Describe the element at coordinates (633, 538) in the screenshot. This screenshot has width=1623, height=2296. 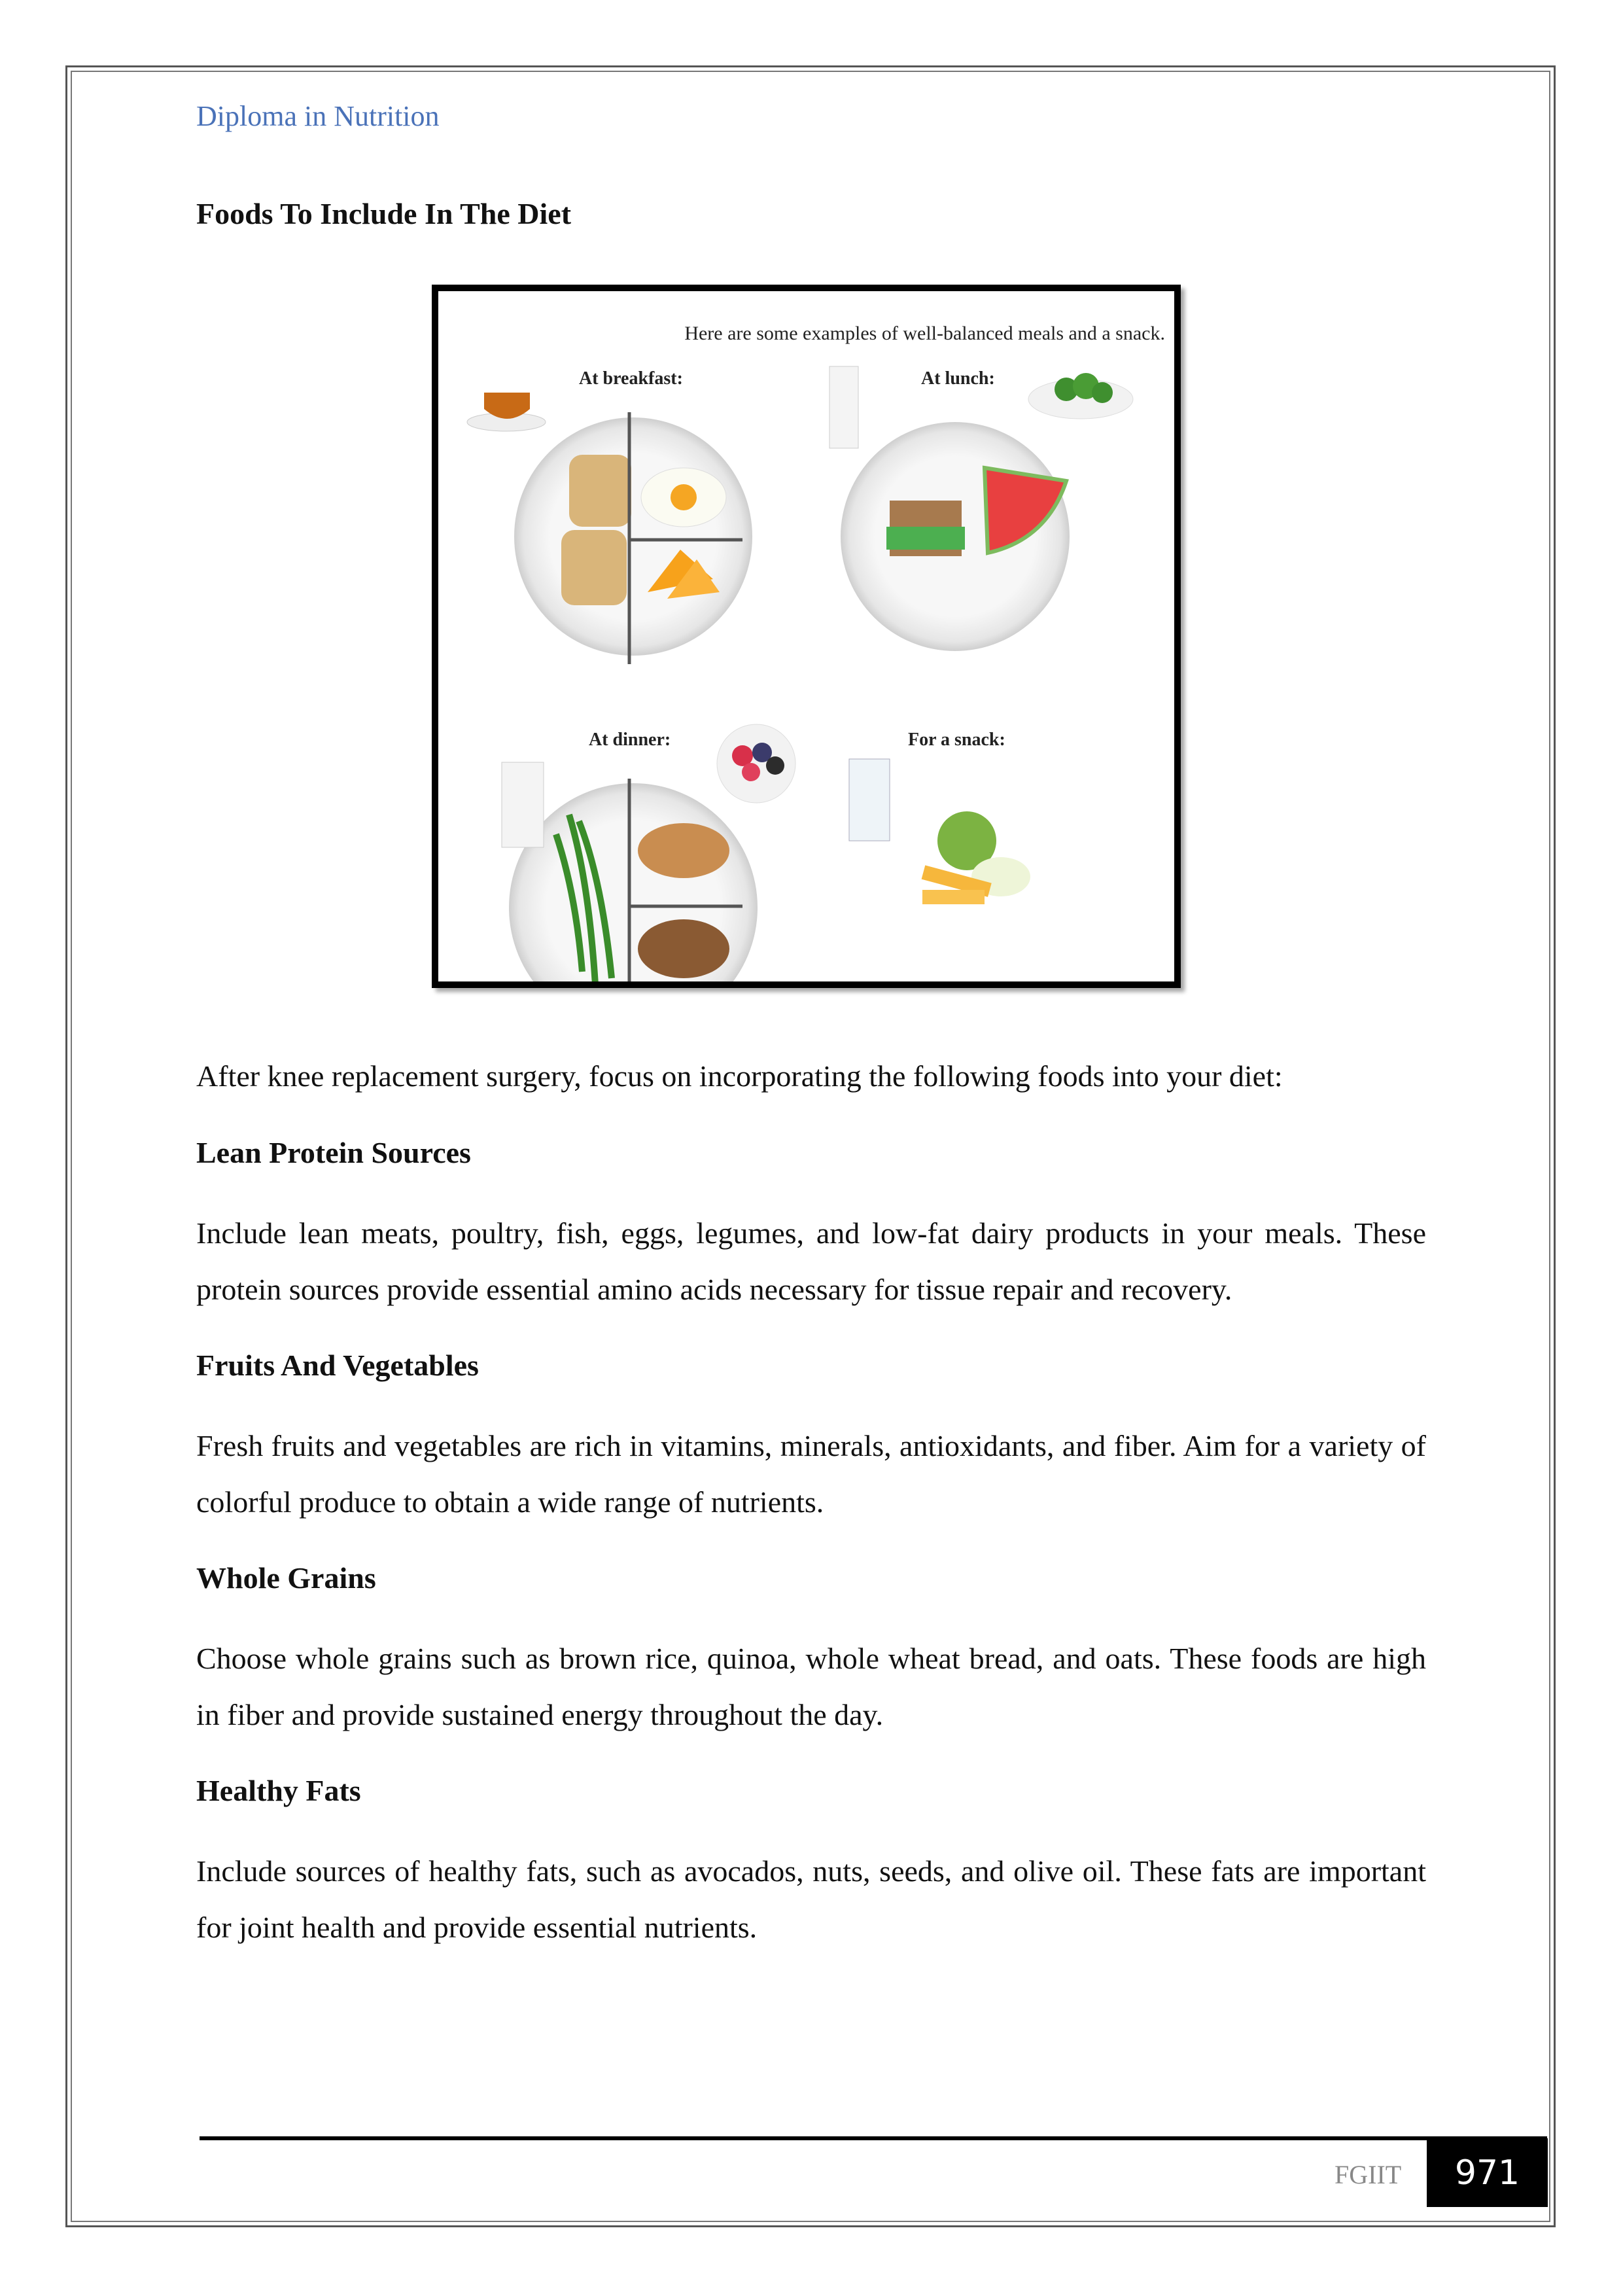
I see `breakfast-plate` at that location.